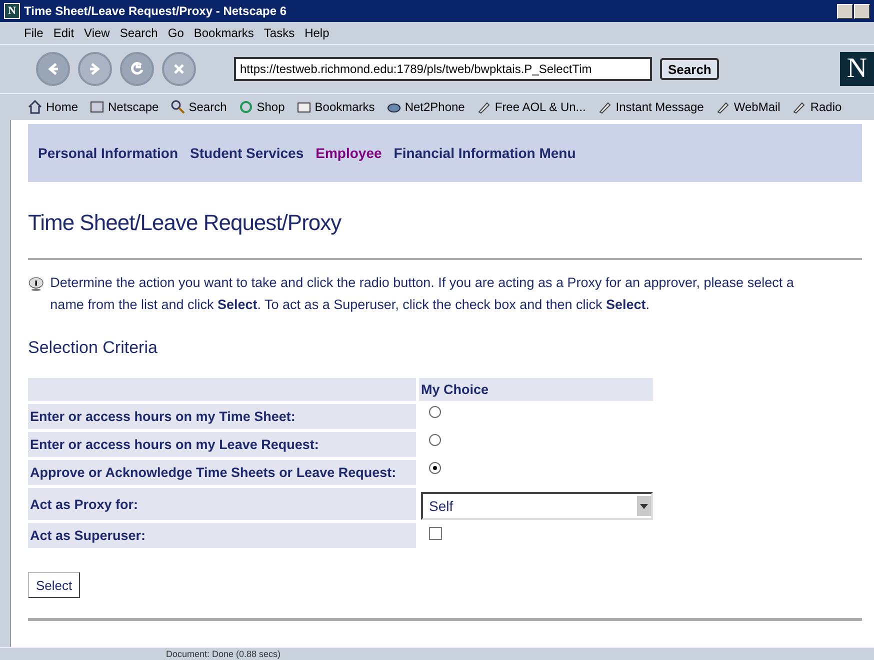  Describe the element at coordinates (137, 69) in the screenshot. I see `reload-button` at that location.